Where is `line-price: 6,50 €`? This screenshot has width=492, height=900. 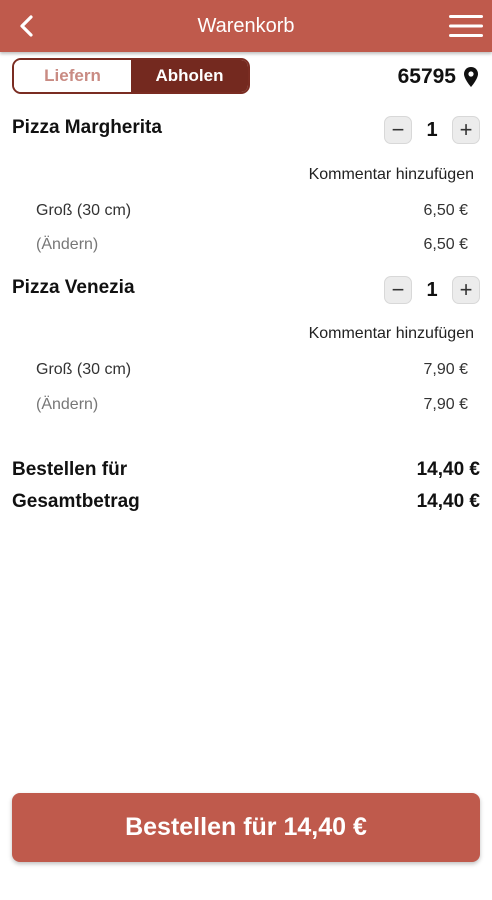 line-price: 6,50 € is located at coordinates (445, 244).